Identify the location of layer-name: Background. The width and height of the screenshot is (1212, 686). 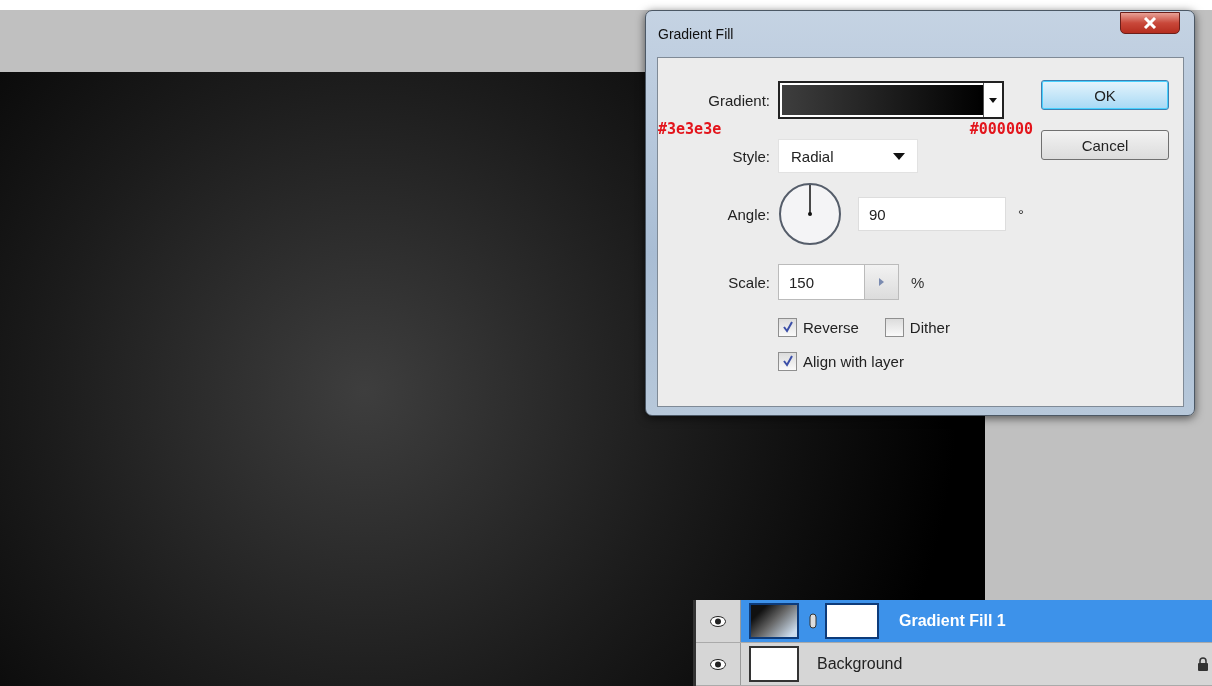
(860, 664).